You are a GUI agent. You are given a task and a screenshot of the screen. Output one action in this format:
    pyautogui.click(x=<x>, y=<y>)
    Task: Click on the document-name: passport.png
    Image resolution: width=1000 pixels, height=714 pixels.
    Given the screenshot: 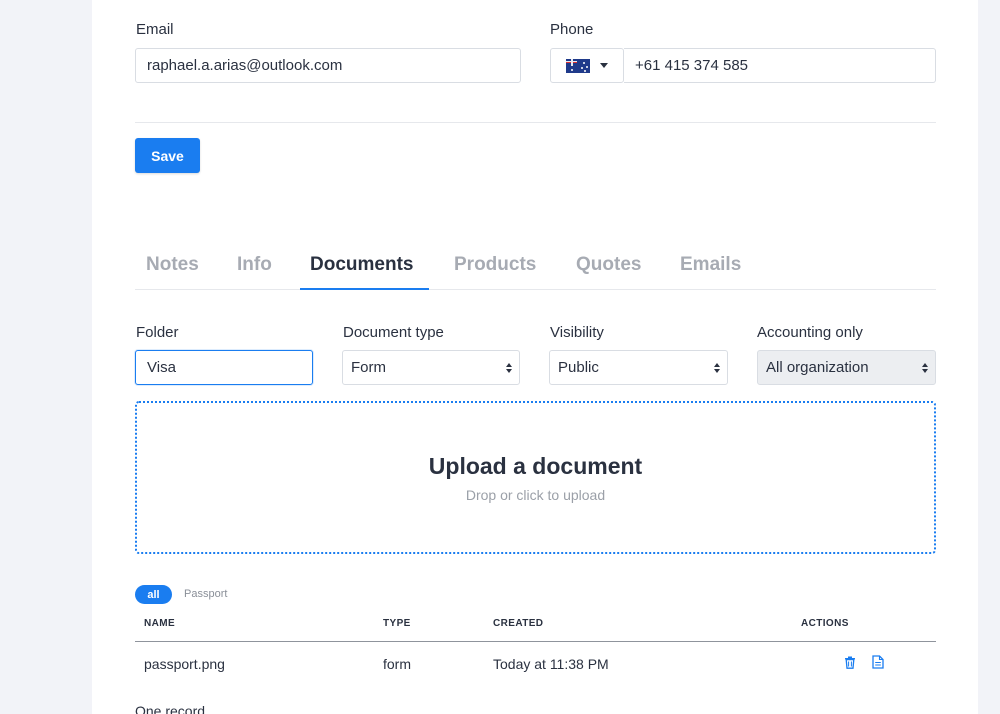 What is the action you would take?
    pyautogui.click(x=184, y=664)
    